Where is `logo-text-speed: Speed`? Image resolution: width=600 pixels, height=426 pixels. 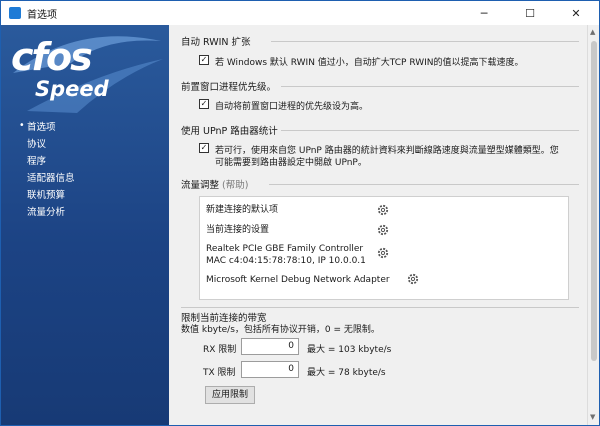
logo-text-speed: Speed is located at coordinates (72, 89).